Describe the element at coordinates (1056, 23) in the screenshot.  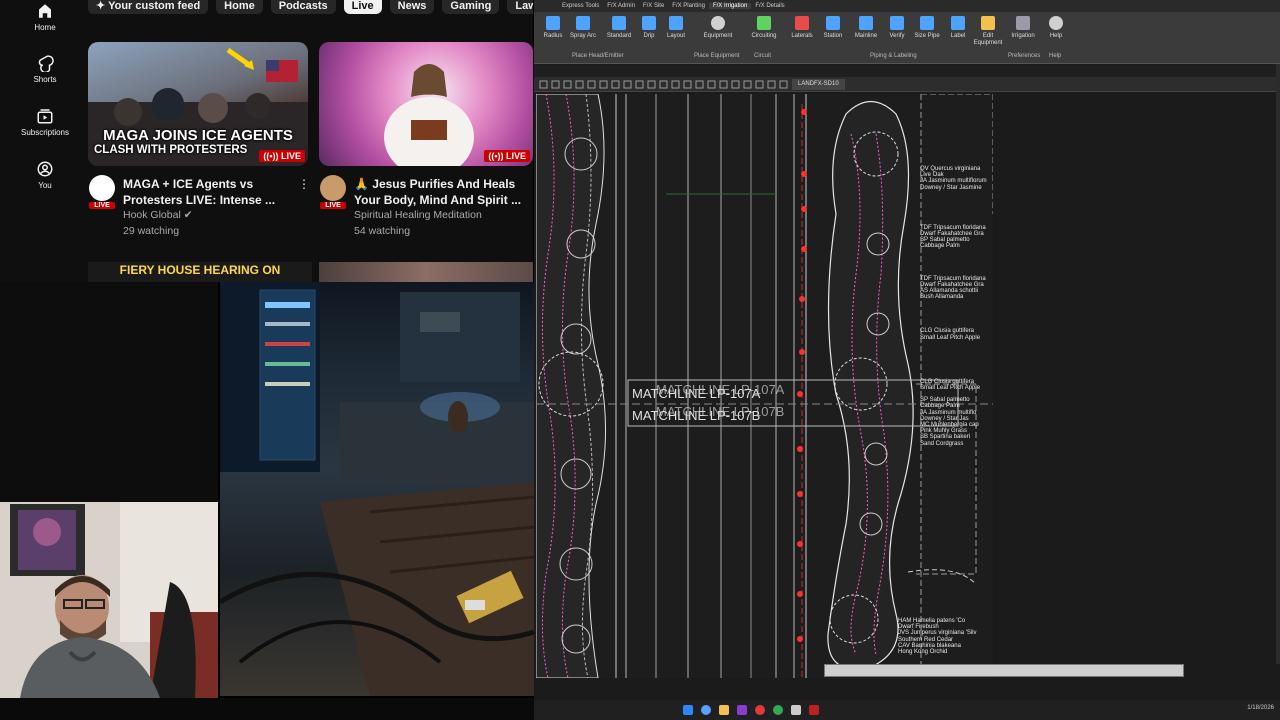
I see `help-icon` at that location.